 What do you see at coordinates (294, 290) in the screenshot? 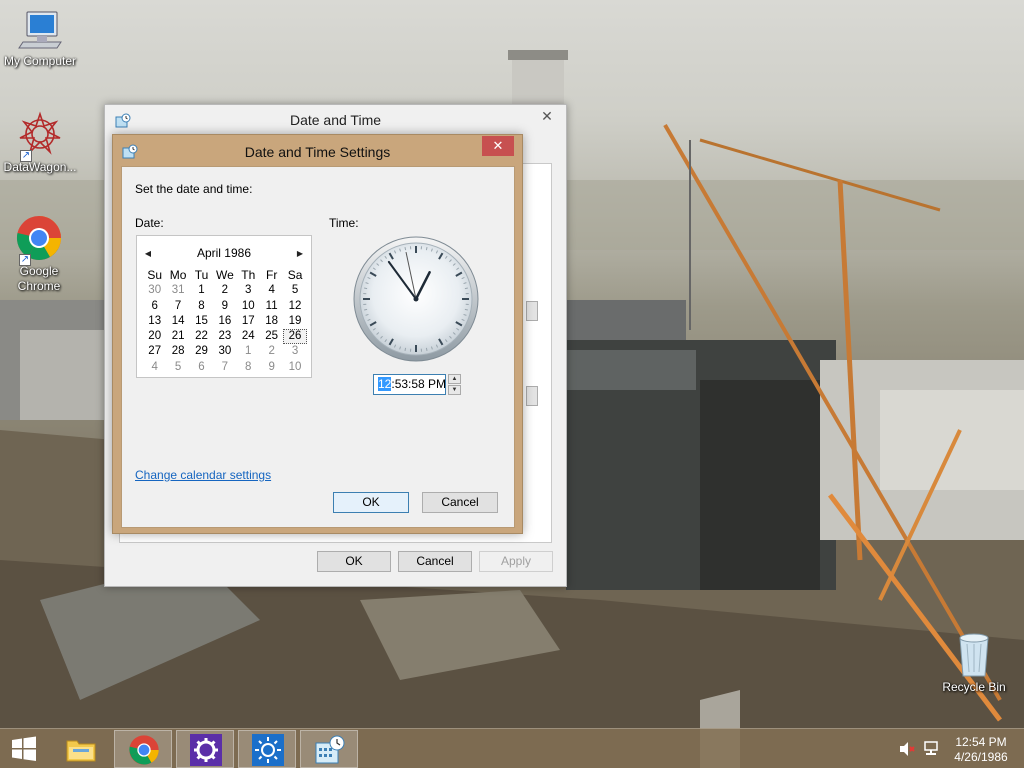
I see `calendar-day: 5` at bounding box center [294, 290].